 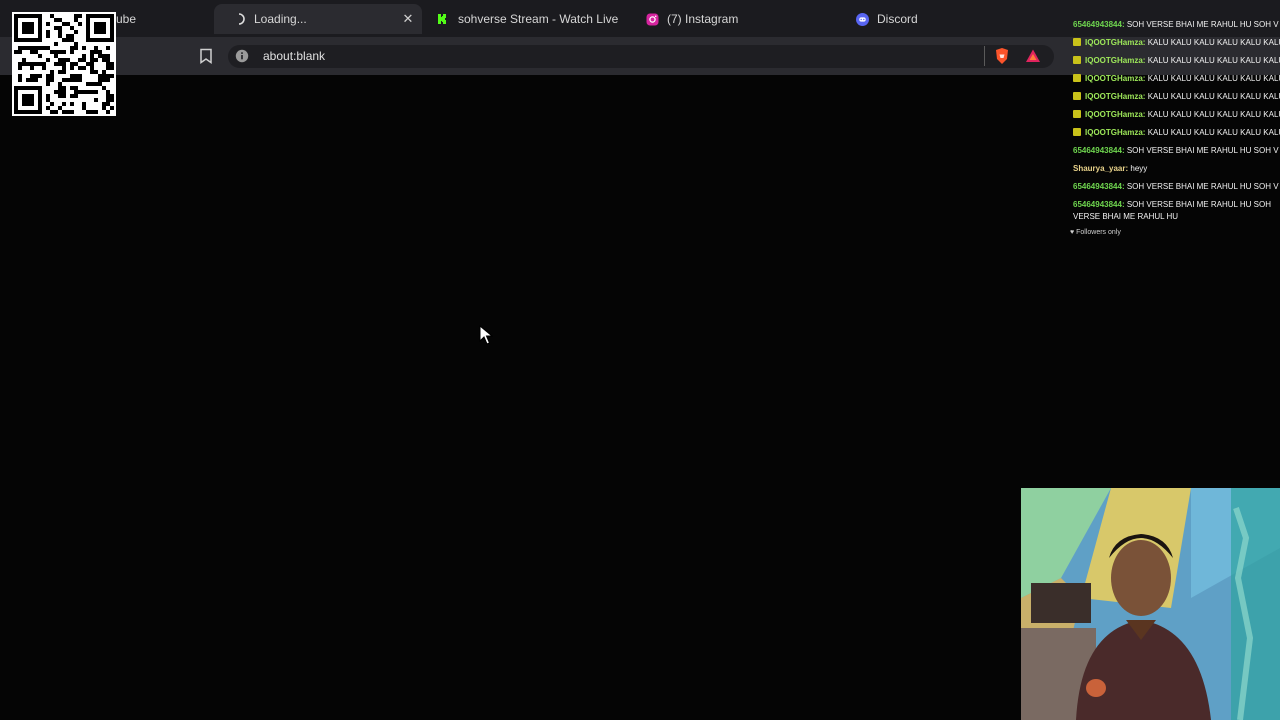 What do you see at coordinates (443, 19) in the screenshot?
I see `kick-icon` at bounding box center [443, 19].